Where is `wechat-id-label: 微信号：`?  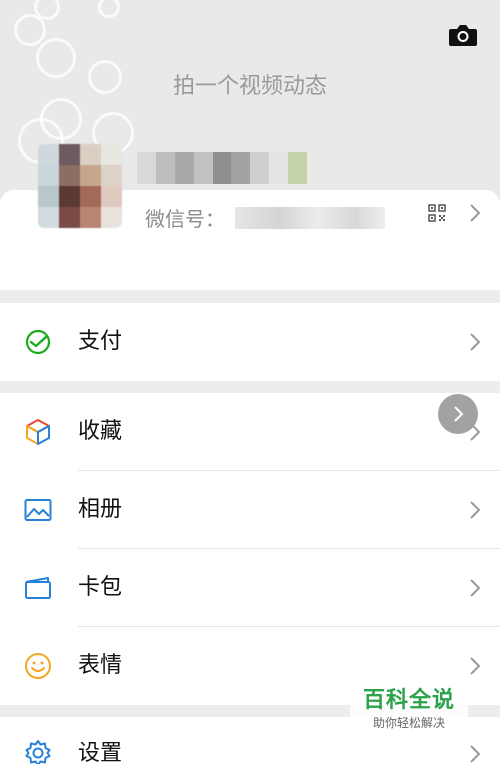
wechat-id-label: 微信号： is located at coordinates (185, 219).